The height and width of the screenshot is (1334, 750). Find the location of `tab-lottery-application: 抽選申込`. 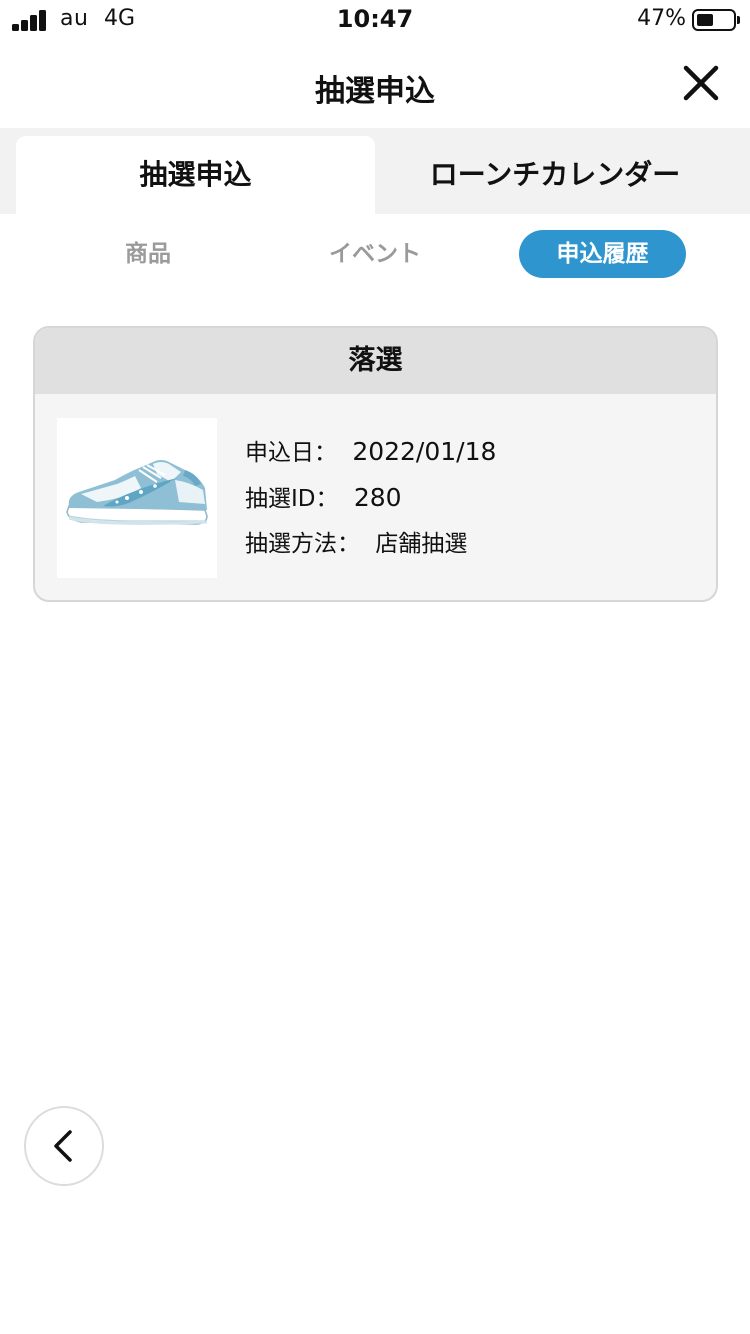

tab-lottery-application: 抽選申込 is located at coordinates (195, 175).